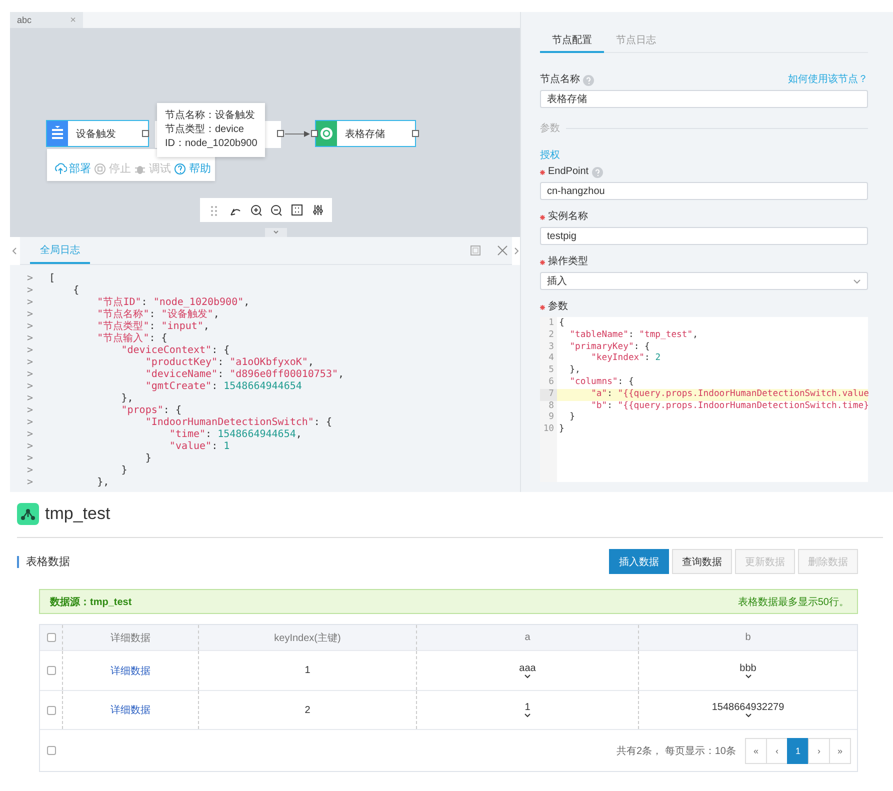 The width and height of the screenshot is (893, 791). I want to click on action-button: 插入数据, so click(639, 561).